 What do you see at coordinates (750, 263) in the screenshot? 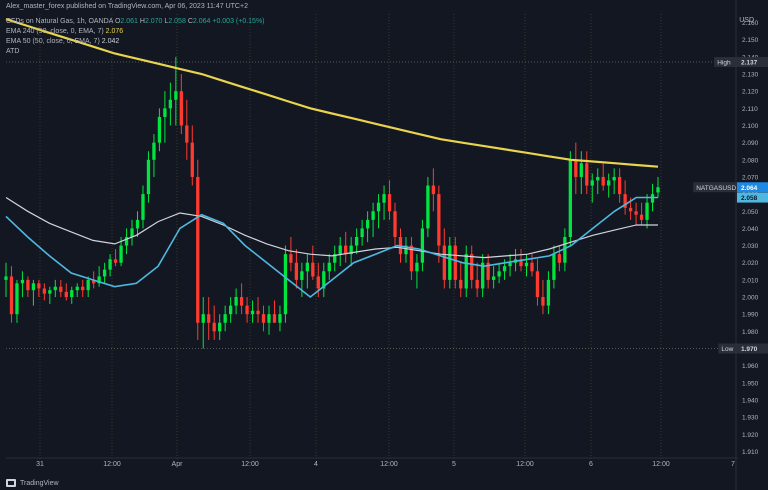
I see `price-tick-label: 2.020` at bounding box center [750, 263].